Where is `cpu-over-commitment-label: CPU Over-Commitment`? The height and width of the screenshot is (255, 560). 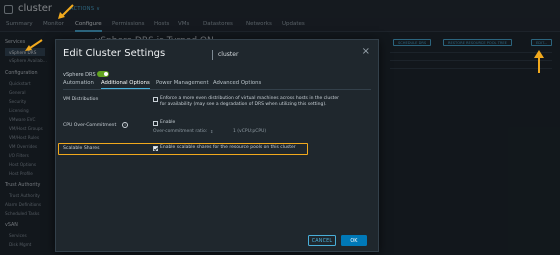
cpu-over-commitment-label: CPU Over-Commitment is located at coordinates (90, 125).